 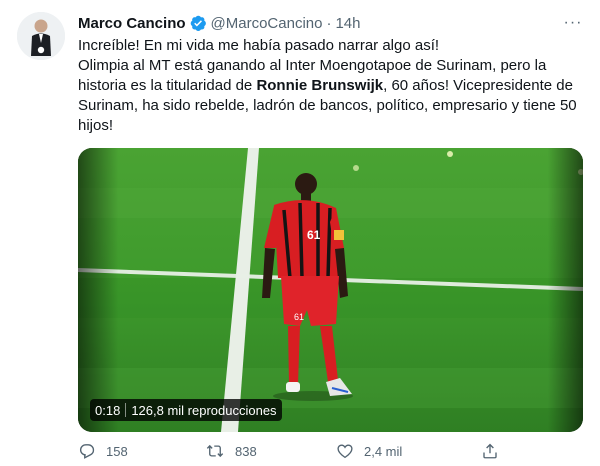 I want to click on timestamp: 14h, so click(x=347, y=23).